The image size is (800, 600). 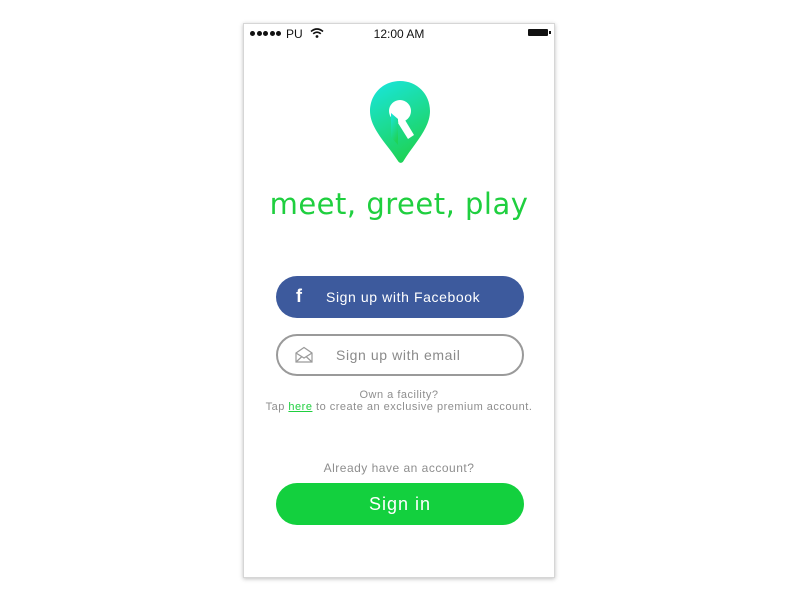 I want to click on existing-account-prompt: Already have an account?, so click(x=399, y=468).